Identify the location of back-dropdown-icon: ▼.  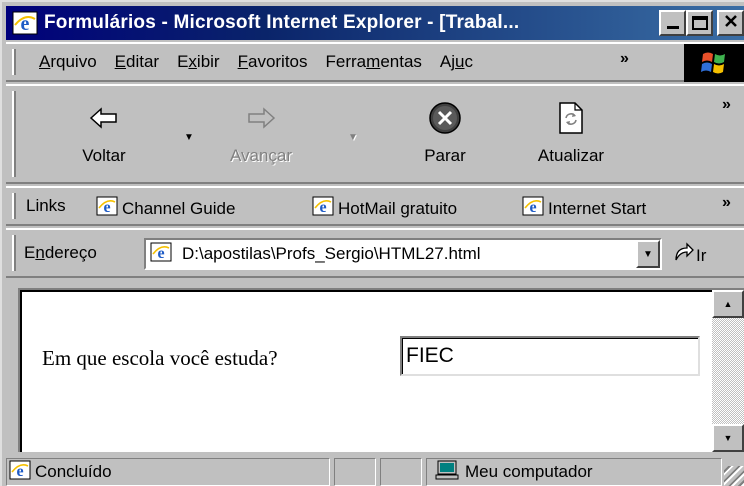
(189, 137).